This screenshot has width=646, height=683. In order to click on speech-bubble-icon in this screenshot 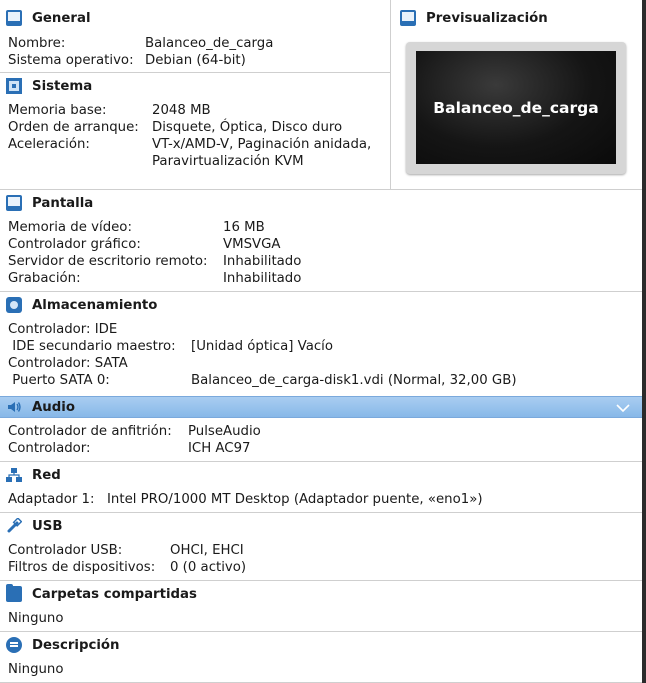, I will do `click(14, 645)`.